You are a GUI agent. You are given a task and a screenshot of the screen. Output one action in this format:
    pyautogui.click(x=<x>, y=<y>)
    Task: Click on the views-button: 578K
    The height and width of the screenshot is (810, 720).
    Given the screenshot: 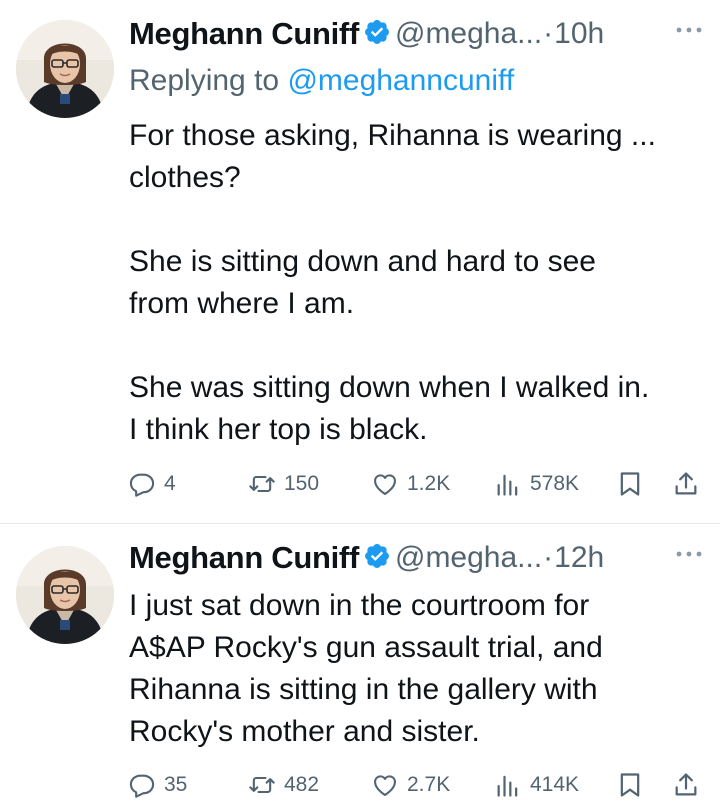 What is the action you would take?
    pyautogui.click(x=536, y=484)
    